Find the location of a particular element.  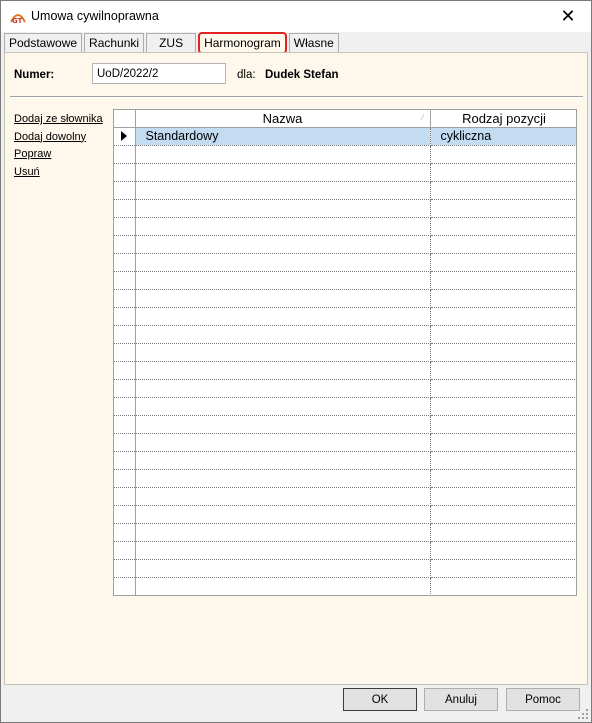

tab-wlasne: Własne is located at coordinates (313, 42).